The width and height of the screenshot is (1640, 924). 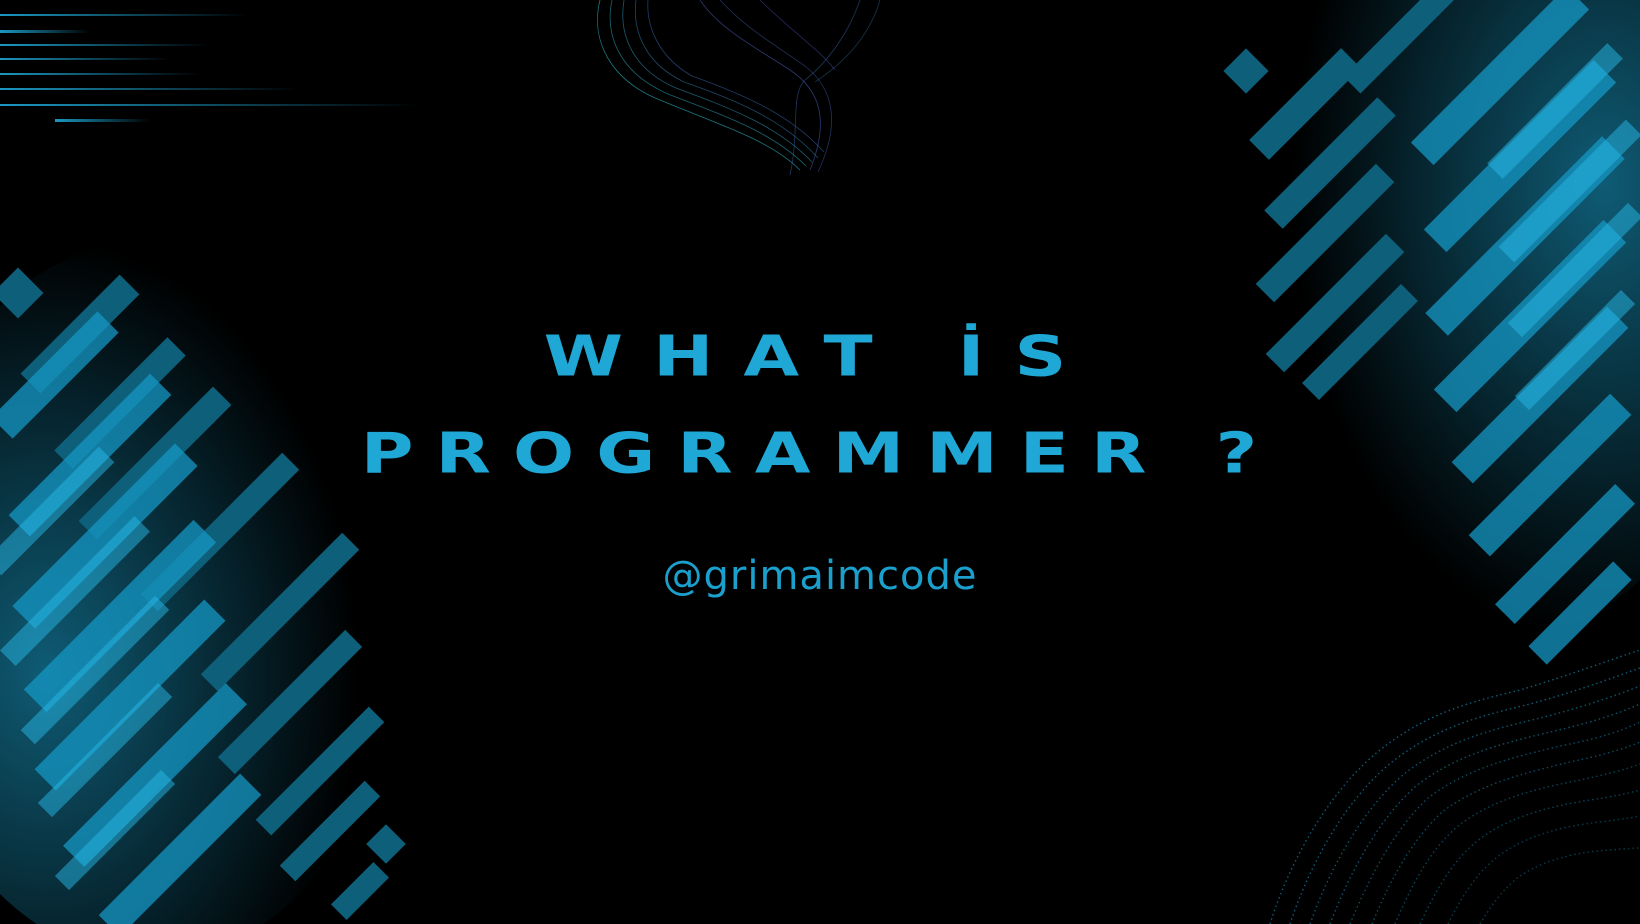 What do you see at coordinates (1454, 786) in the screenshot?
I see `dot-mesh-bottom` at bounding box center [1454, 786].